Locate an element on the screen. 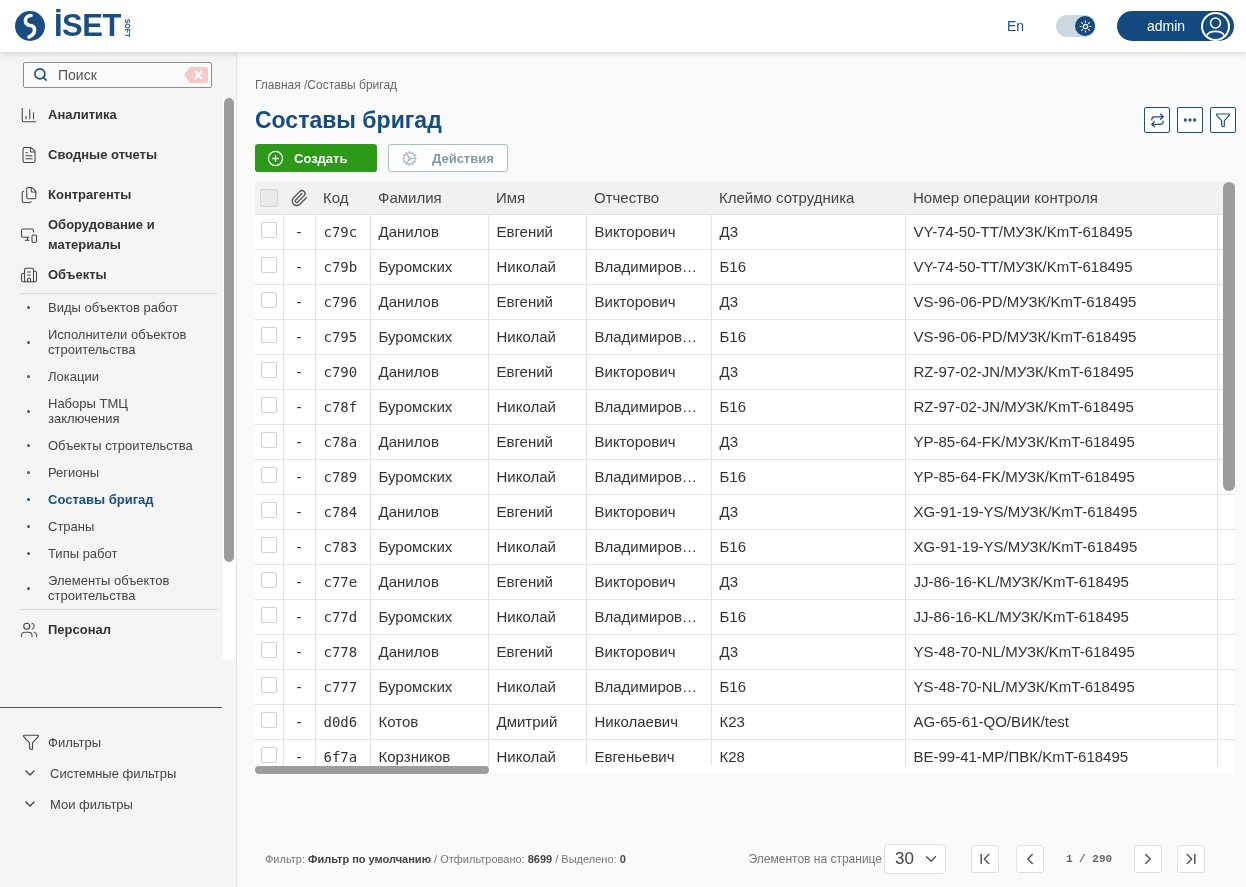 The image size is (1246, 887). column-header: Номер операции контроля is located at coordinates (1061, 198).